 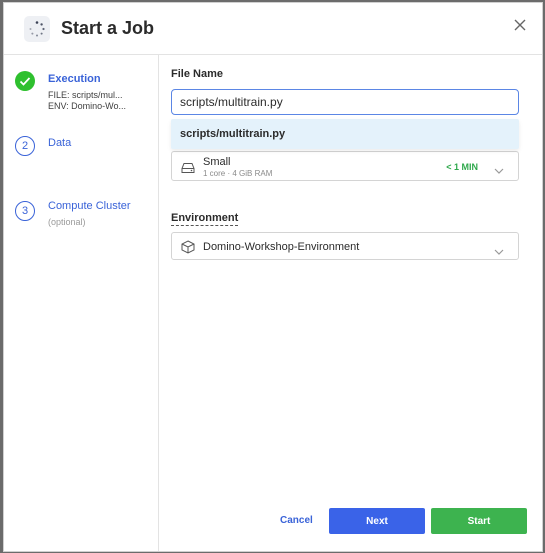 I want to click on close-icon, so click(x=520, y=25).